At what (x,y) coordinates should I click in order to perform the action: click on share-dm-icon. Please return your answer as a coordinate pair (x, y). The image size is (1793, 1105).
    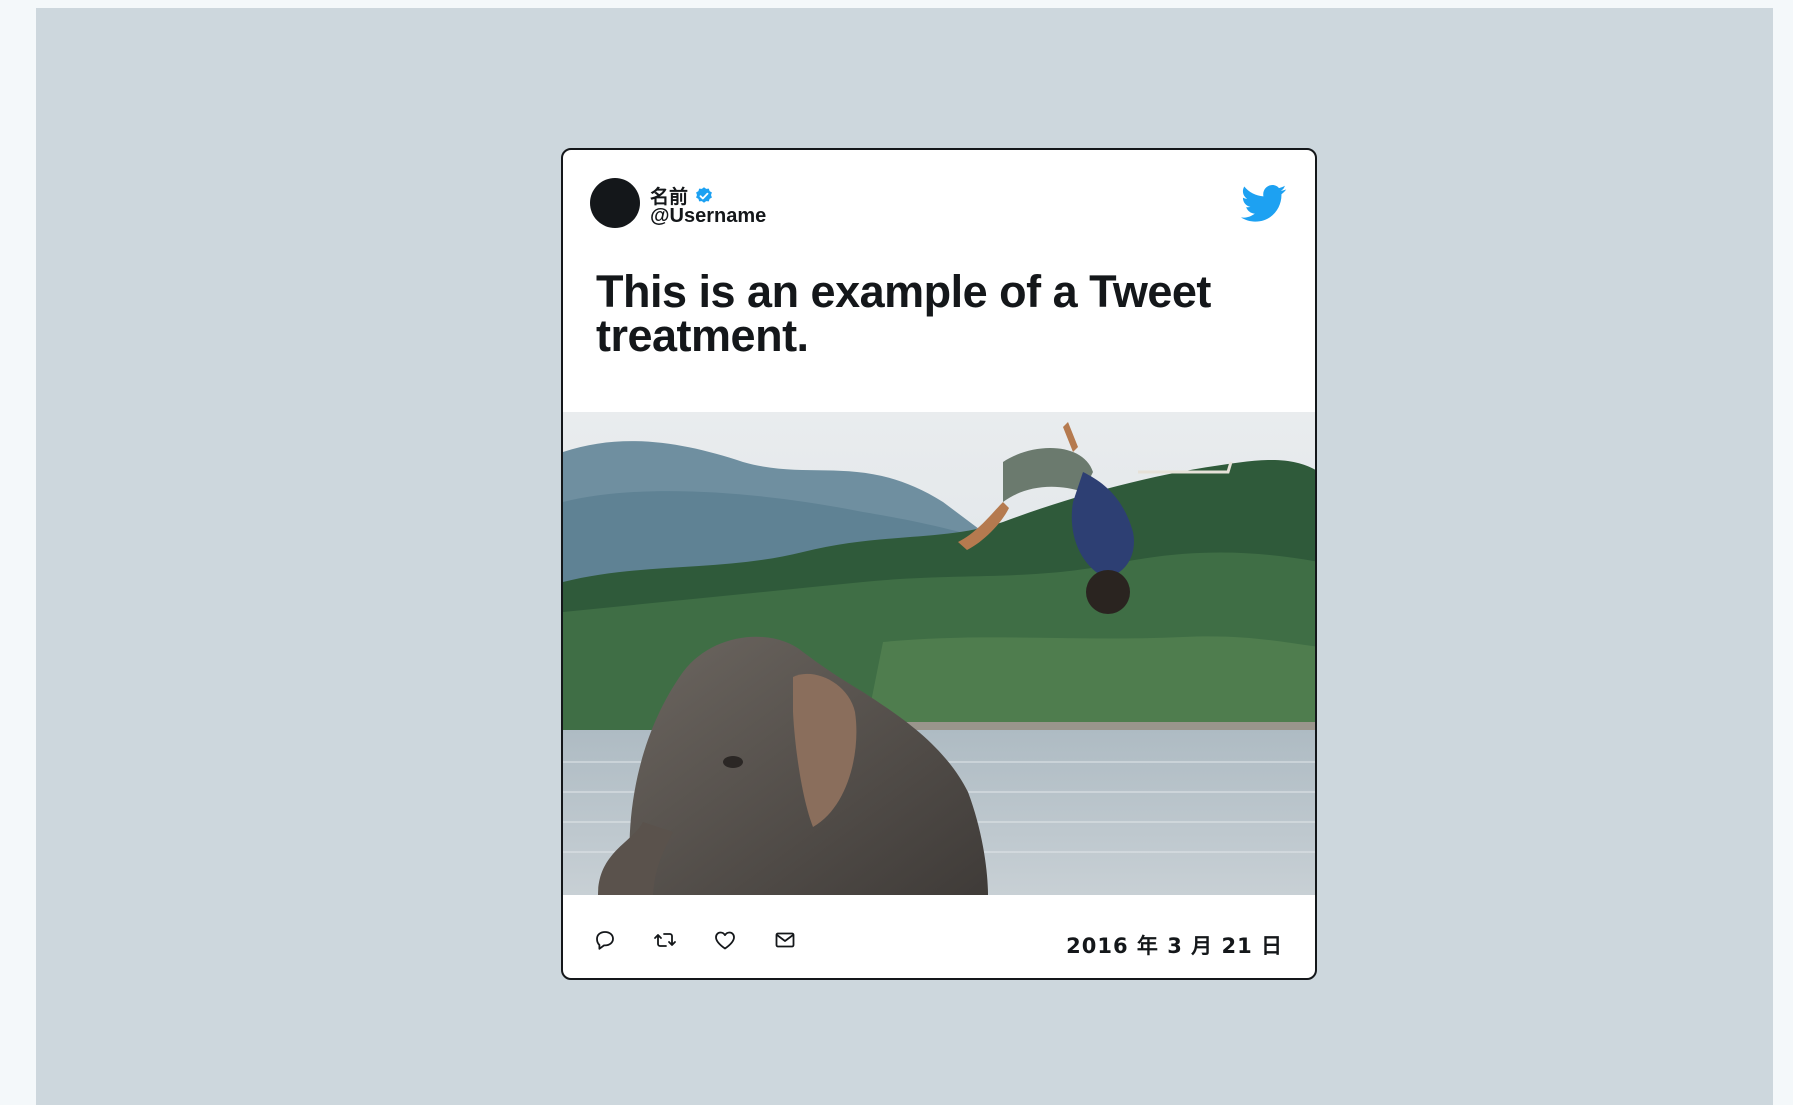
    Looking at the image, I should click on (785, 940).